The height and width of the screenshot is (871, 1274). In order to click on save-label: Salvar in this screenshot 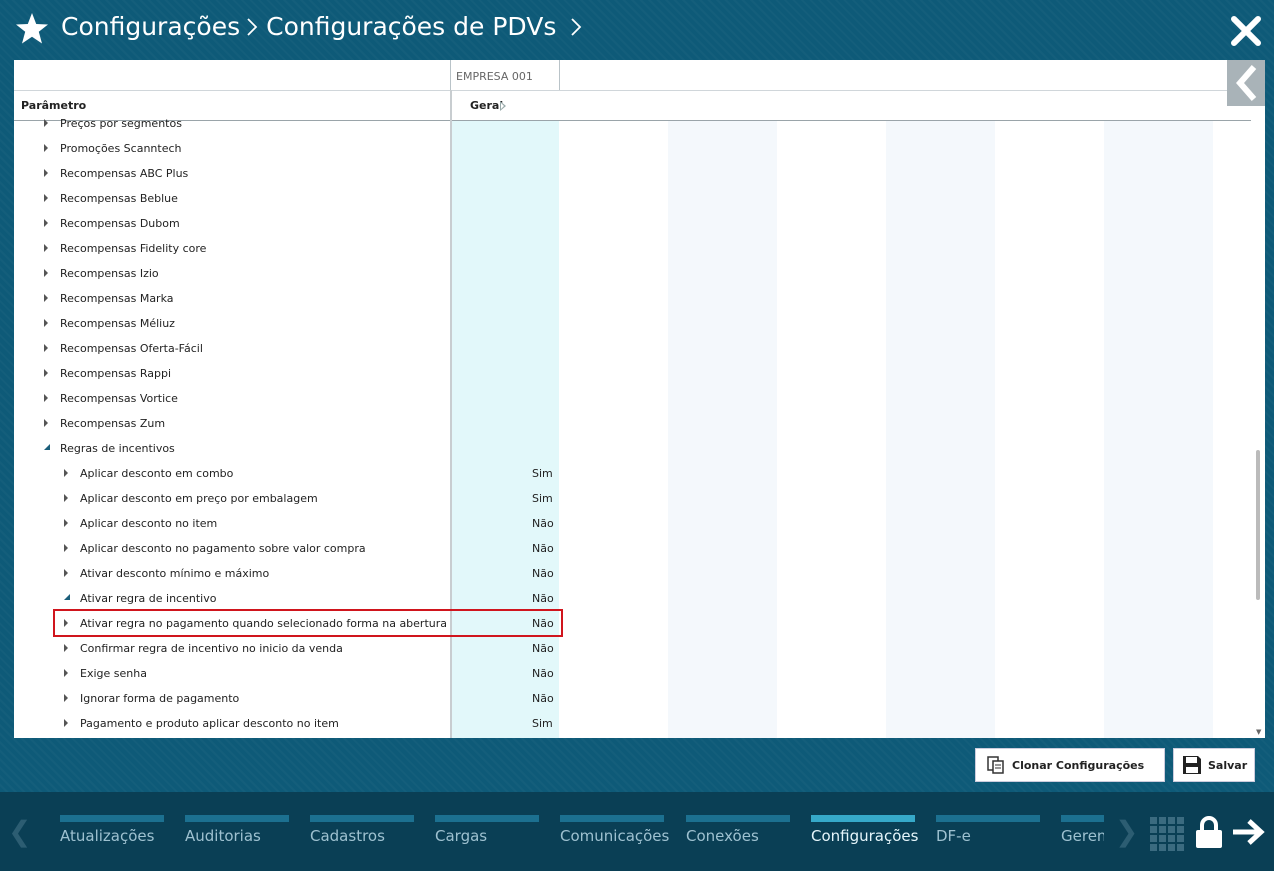, I will do `click(1228, 765)`.